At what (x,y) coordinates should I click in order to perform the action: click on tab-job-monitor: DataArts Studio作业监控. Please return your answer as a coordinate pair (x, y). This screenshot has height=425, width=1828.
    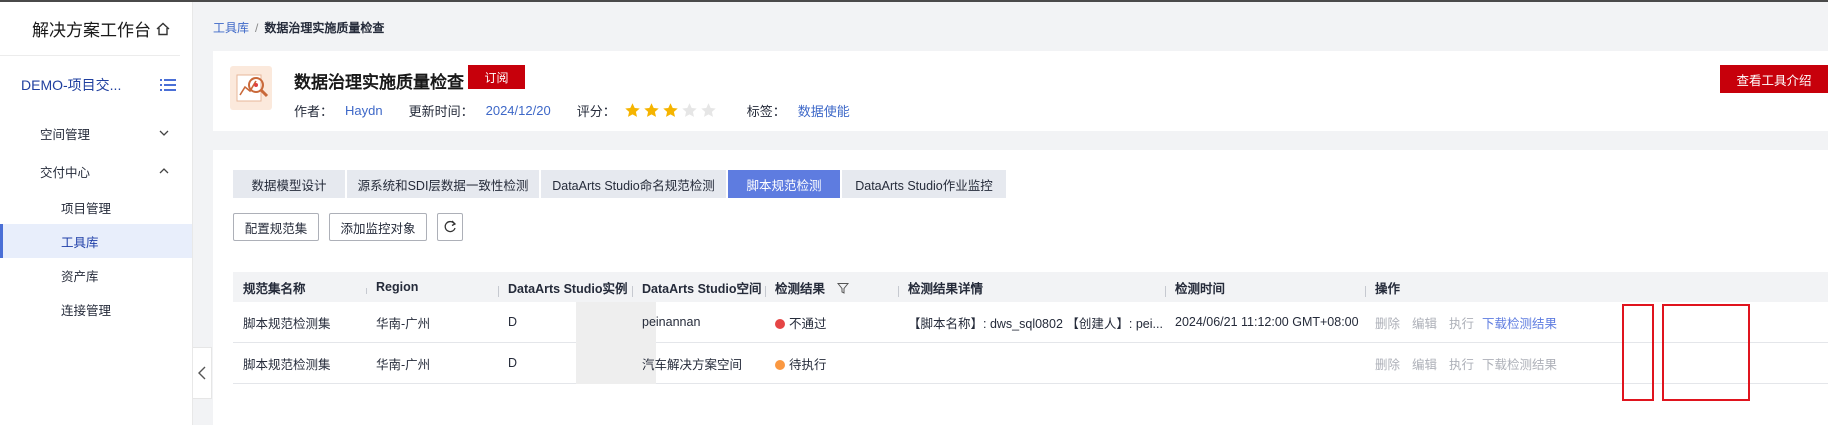
    Looking at the image, I should click on (924, 184).